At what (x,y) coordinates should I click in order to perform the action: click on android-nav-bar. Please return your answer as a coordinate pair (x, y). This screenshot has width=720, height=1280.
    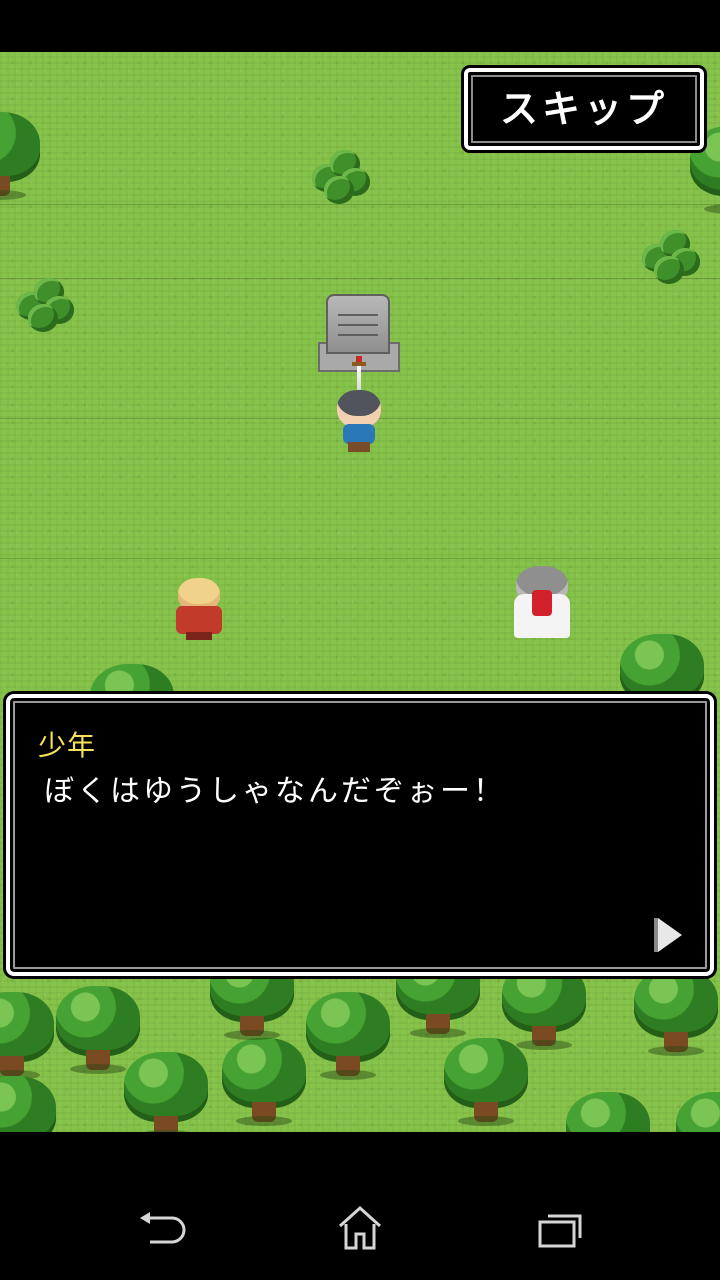
    Looking at the image, I should click on (360, 1206).